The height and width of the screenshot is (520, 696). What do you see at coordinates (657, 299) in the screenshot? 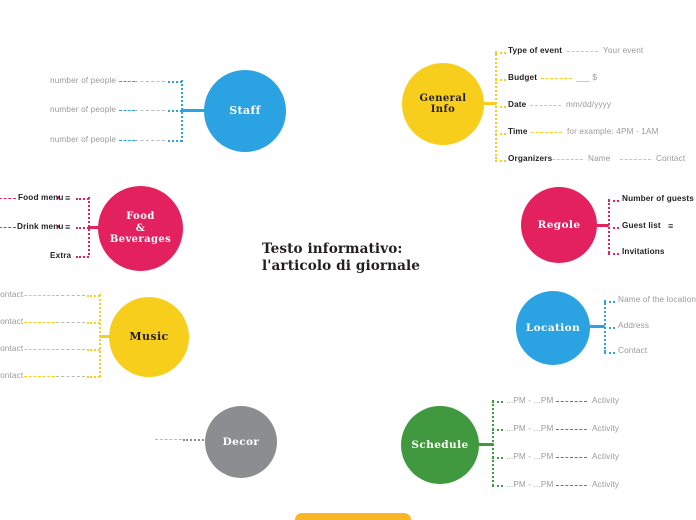
I see `location-branch-label-1: Name of the location` at bounding box center [657, 299].